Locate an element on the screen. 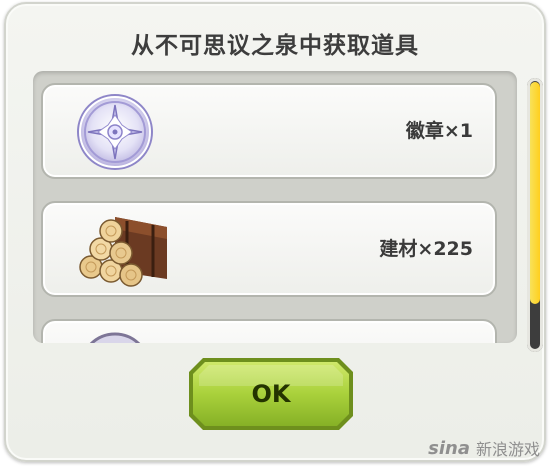 Image resolution: width=550 pixels, height=466 pixels. ok-button-label: OK is located at coordinates (271, 394).